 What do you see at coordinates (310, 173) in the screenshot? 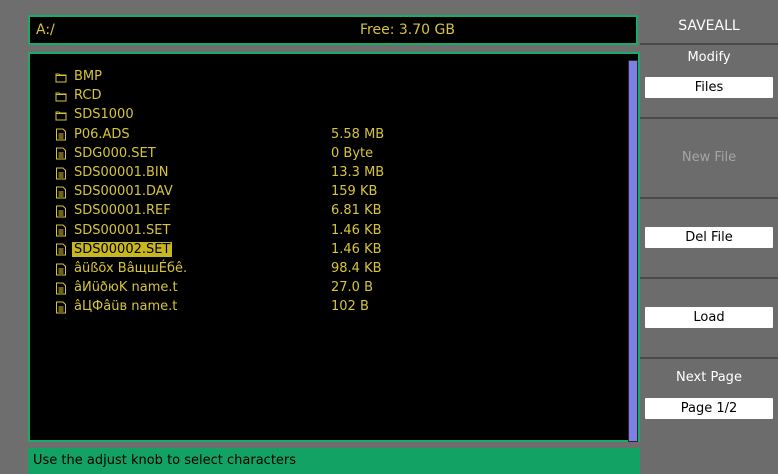
I see `file-row: SDS00001.BIN 13.3 MB` at bounding box center [310, 173].